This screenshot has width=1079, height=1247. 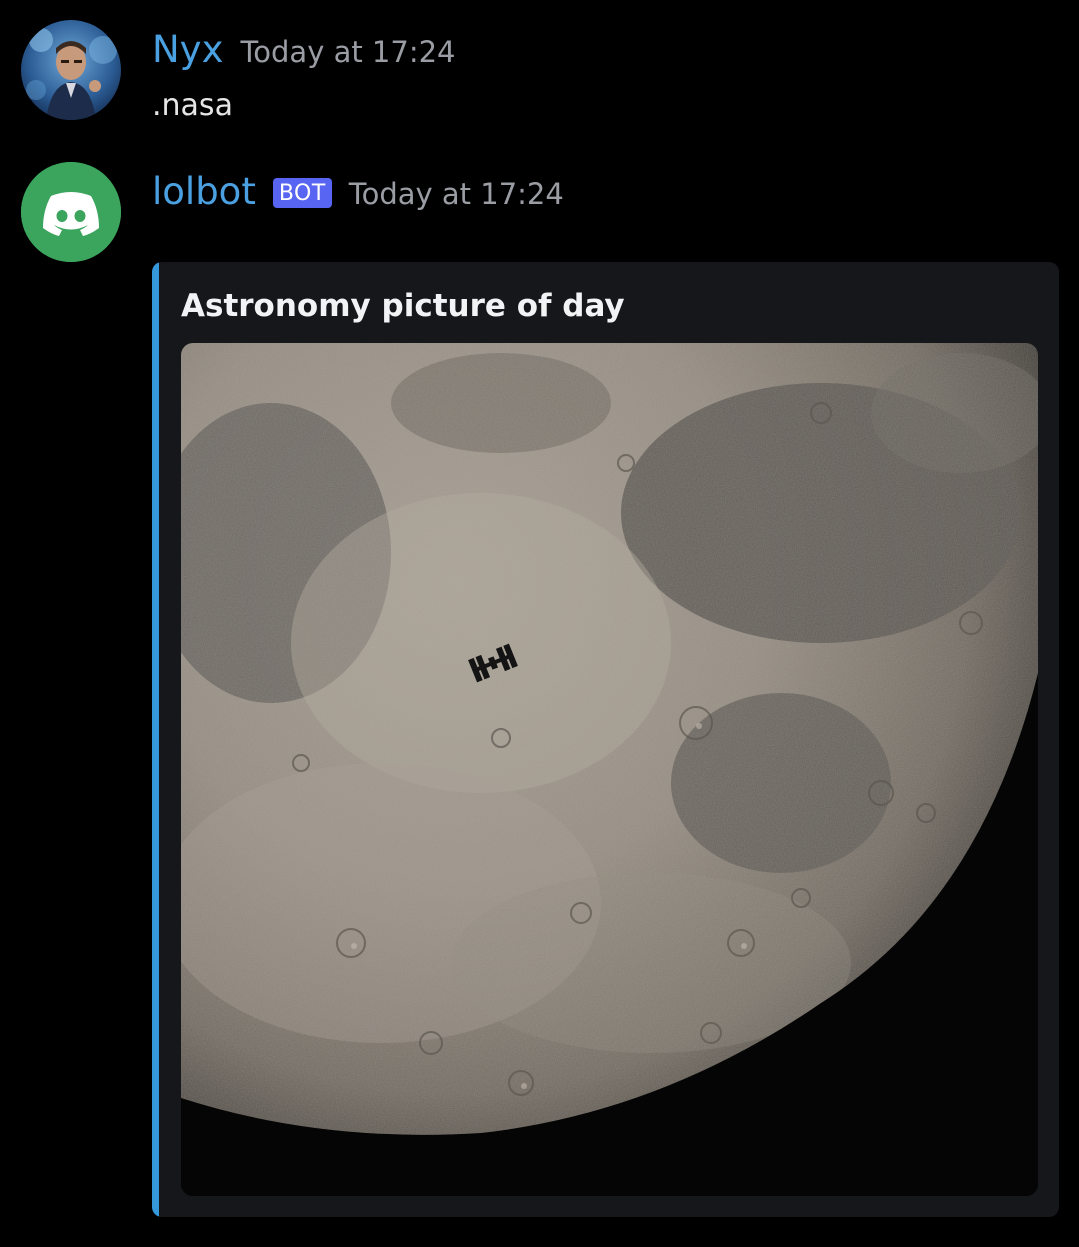 I want to click on username: lolbot, so click(x=204, y=191).